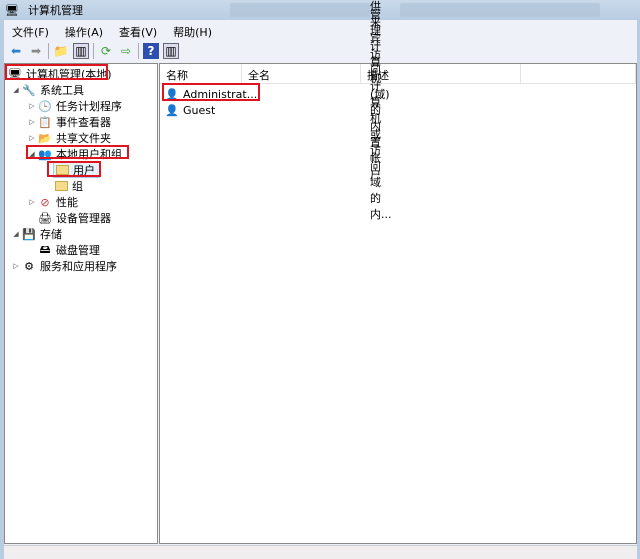 The width and height of the screenshot is (640, 559). I want to click on performance-icon: ⊘, so click(45, 202).